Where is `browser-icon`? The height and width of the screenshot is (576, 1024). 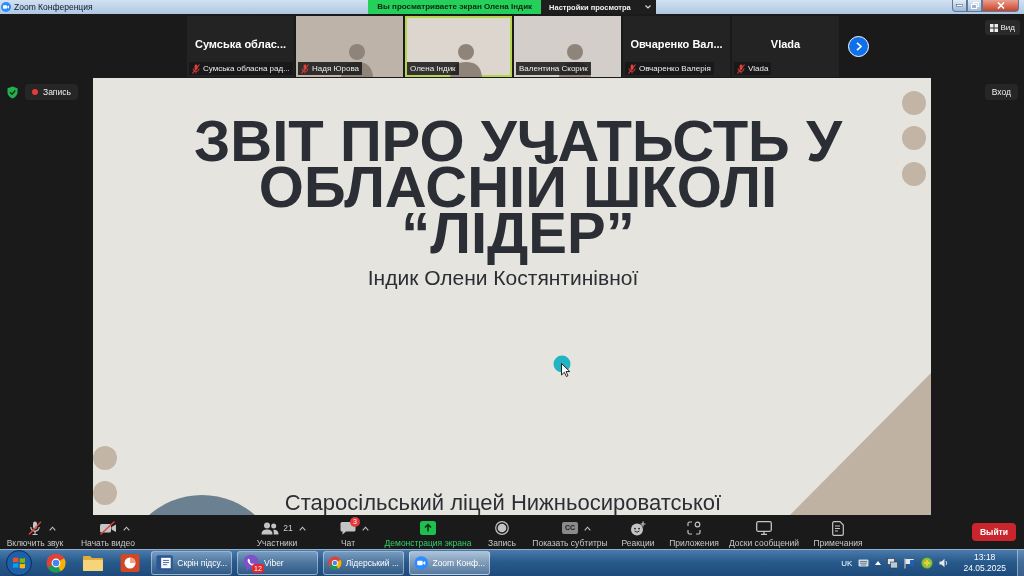
browser-icon is located at coordinates (55, 563).